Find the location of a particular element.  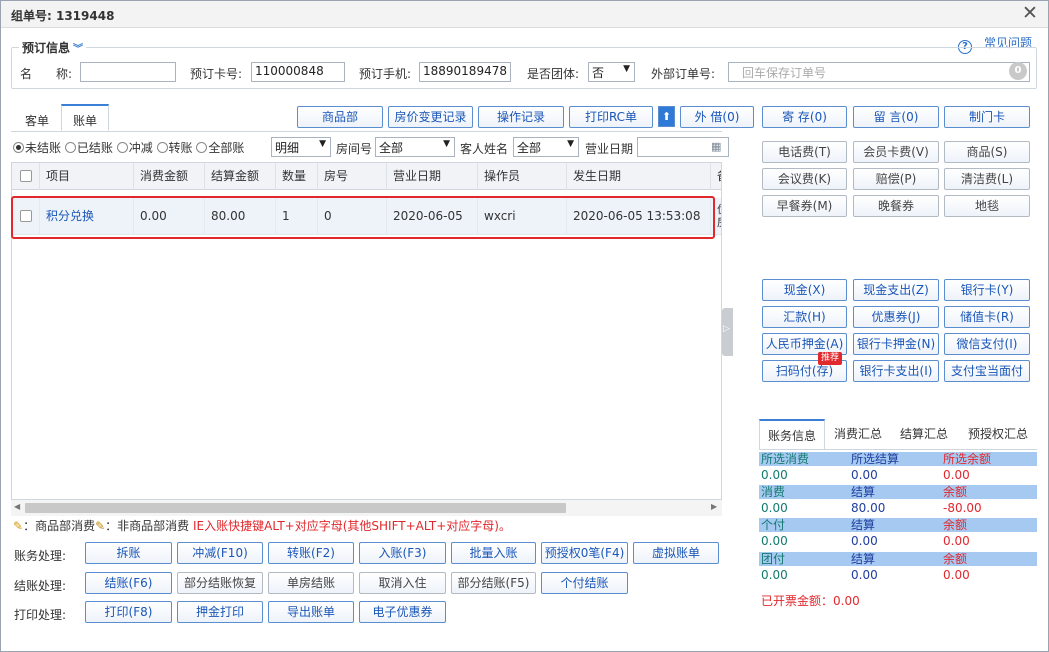

col-consume: 消费金额 is located at coordinates (169, 176).